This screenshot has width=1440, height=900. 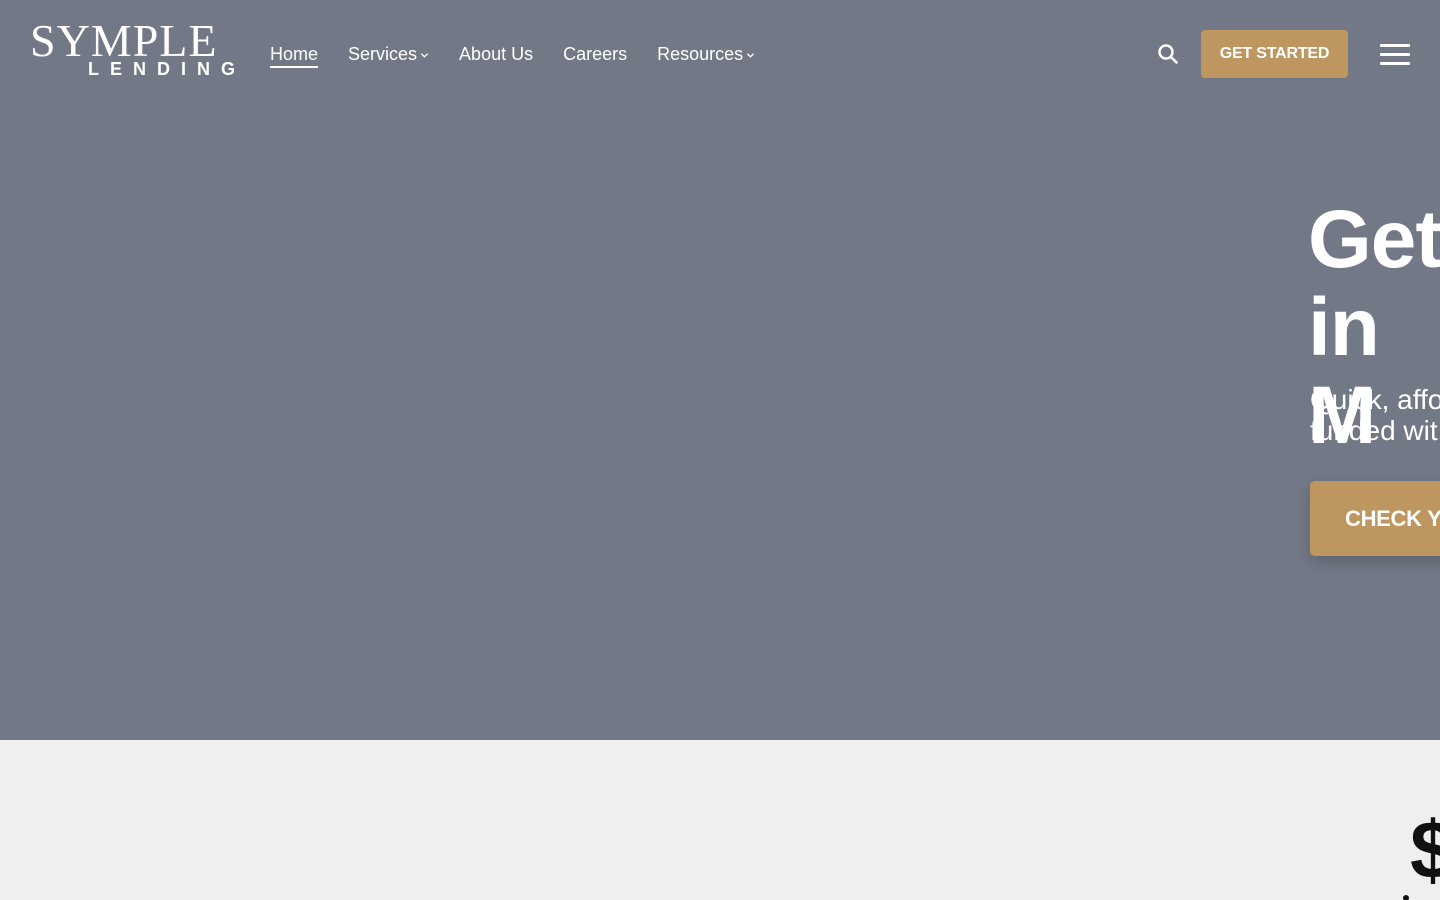 What do you see at coordinates (124, 40) in the screenshot?
I see `logo-wordmark: SYMPLE` at bounding box center [124, 40].